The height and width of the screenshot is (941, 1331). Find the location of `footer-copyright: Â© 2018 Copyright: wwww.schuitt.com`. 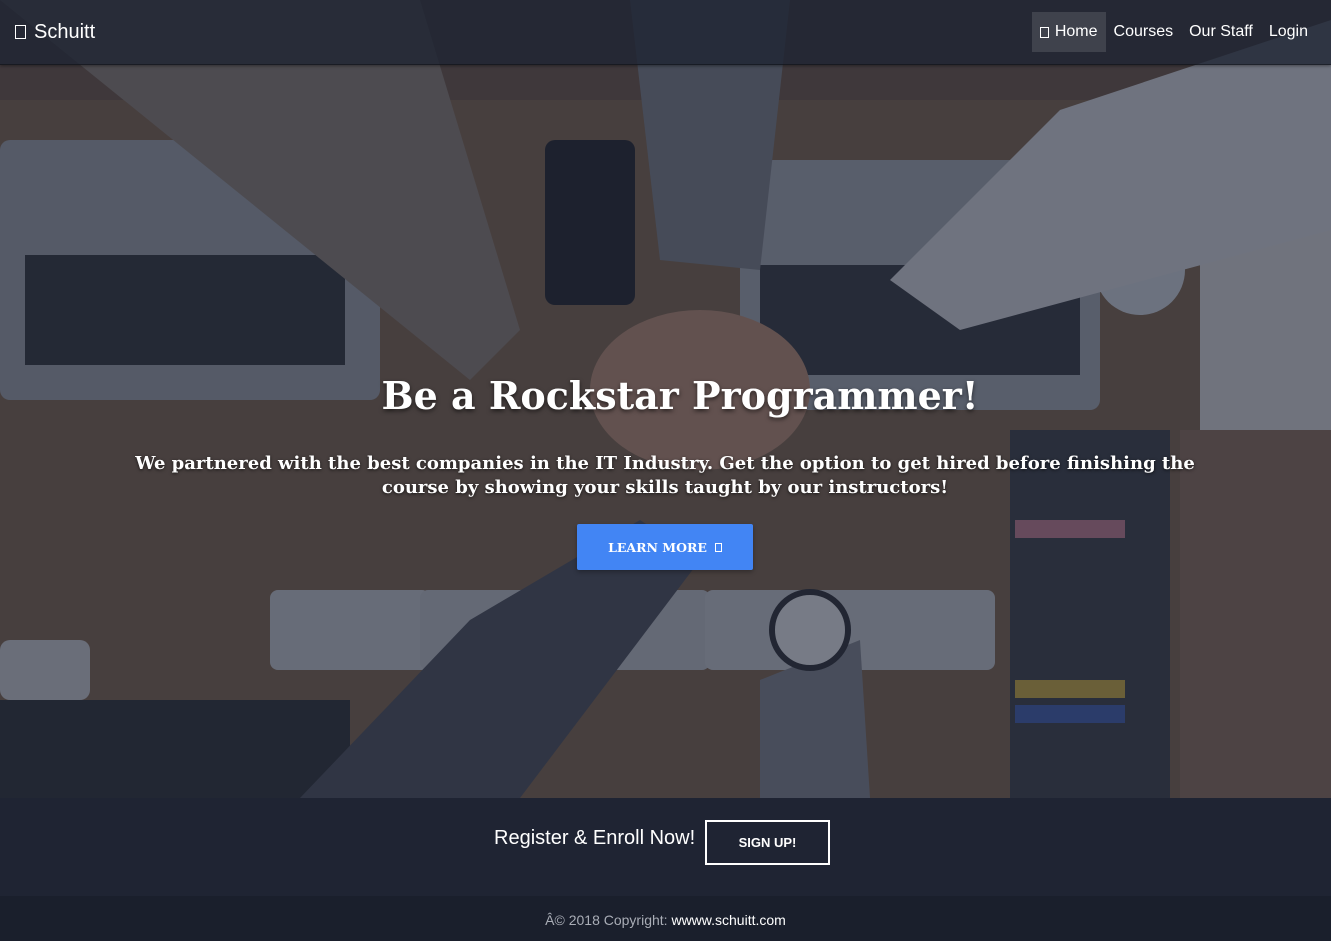

footer-copyright: Â© 2018 Copyright: wwww.schuitt.com is located at coordinates (665, 920).